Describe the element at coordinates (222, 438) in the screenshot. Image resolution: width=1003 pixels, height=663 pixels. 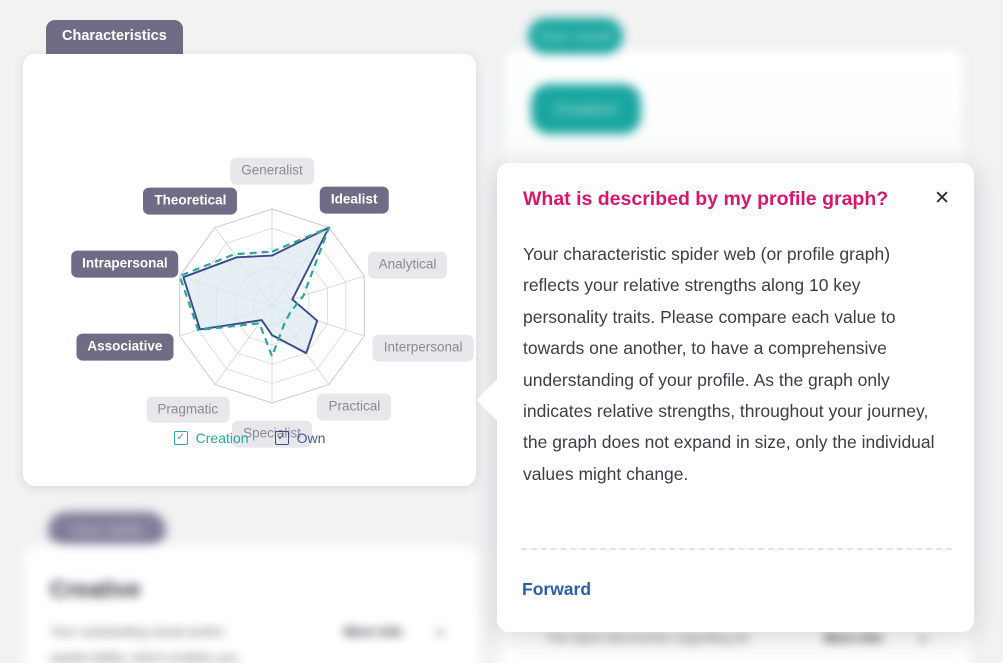
I see `legend-label-creation: Creation` at that location.